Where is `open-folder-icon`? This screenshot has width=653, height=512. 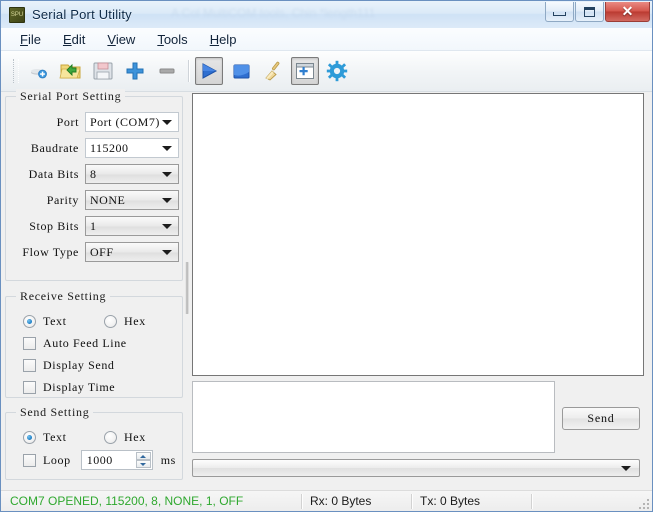
open-folder-icon is located at coordinates (71, 71).